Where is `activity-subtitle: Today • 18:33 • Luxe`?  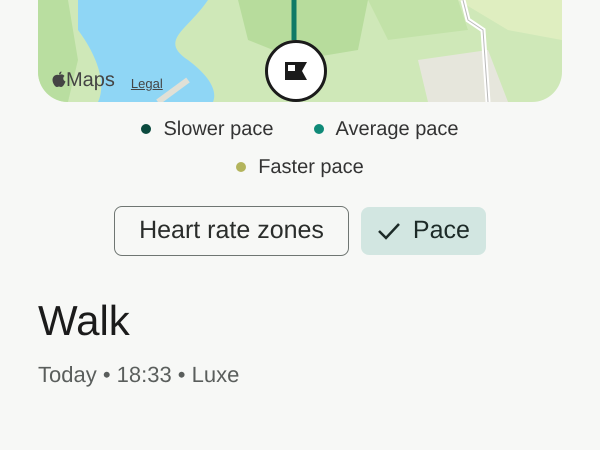 activity-subtitle: Today • 18:33 • Luxe is located at coordinates (139, 375).